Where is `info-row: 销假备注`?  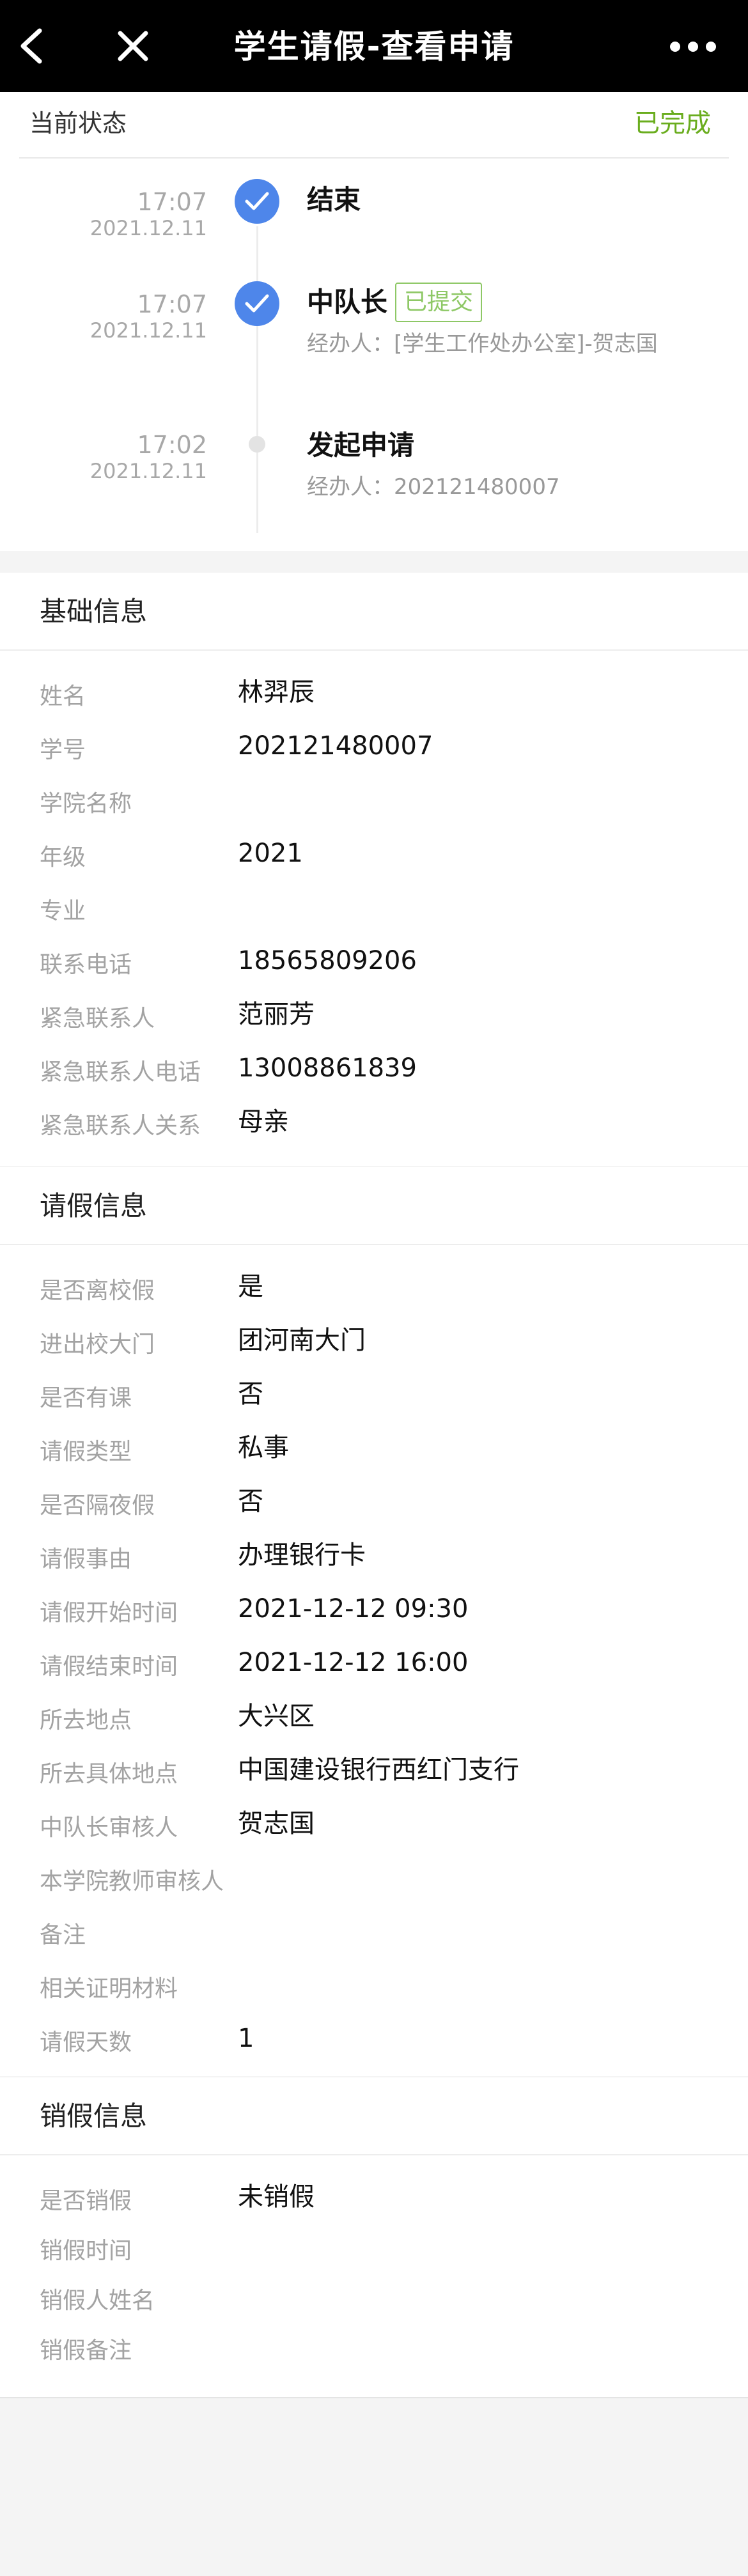
info-row: 销假备注 is located at coordinates (374, 2350).